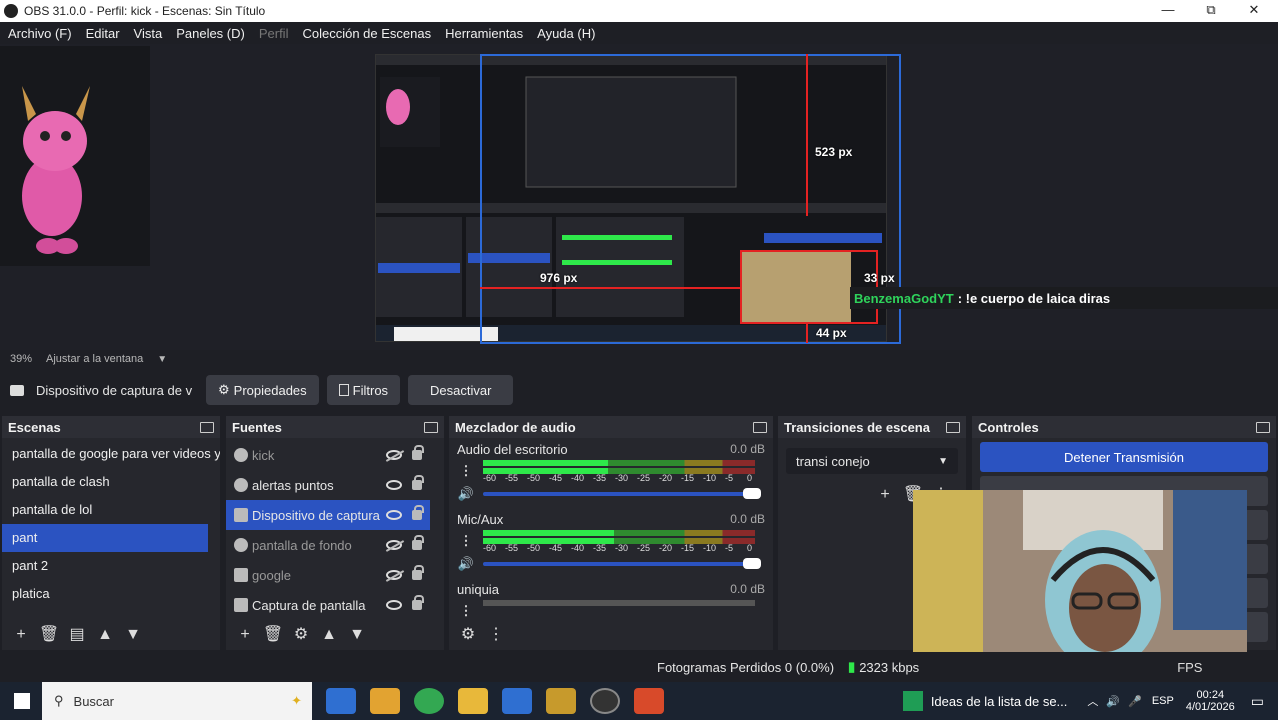 The width and height of the screenshot is (1278, 720). Describe the element at coordinates (77, 635) in the screenshot. I see `filter-icon: ▤` at that location.